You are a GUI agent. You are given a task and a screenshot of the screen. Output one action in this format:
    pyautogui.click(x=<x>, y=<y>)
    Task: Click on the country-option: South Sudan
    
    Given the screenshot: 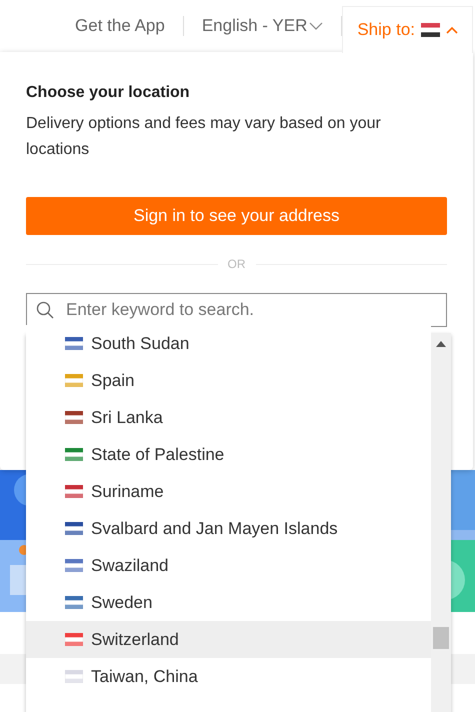 What is the action you would take?
    pyautogui.click(x=228, y=343)
    